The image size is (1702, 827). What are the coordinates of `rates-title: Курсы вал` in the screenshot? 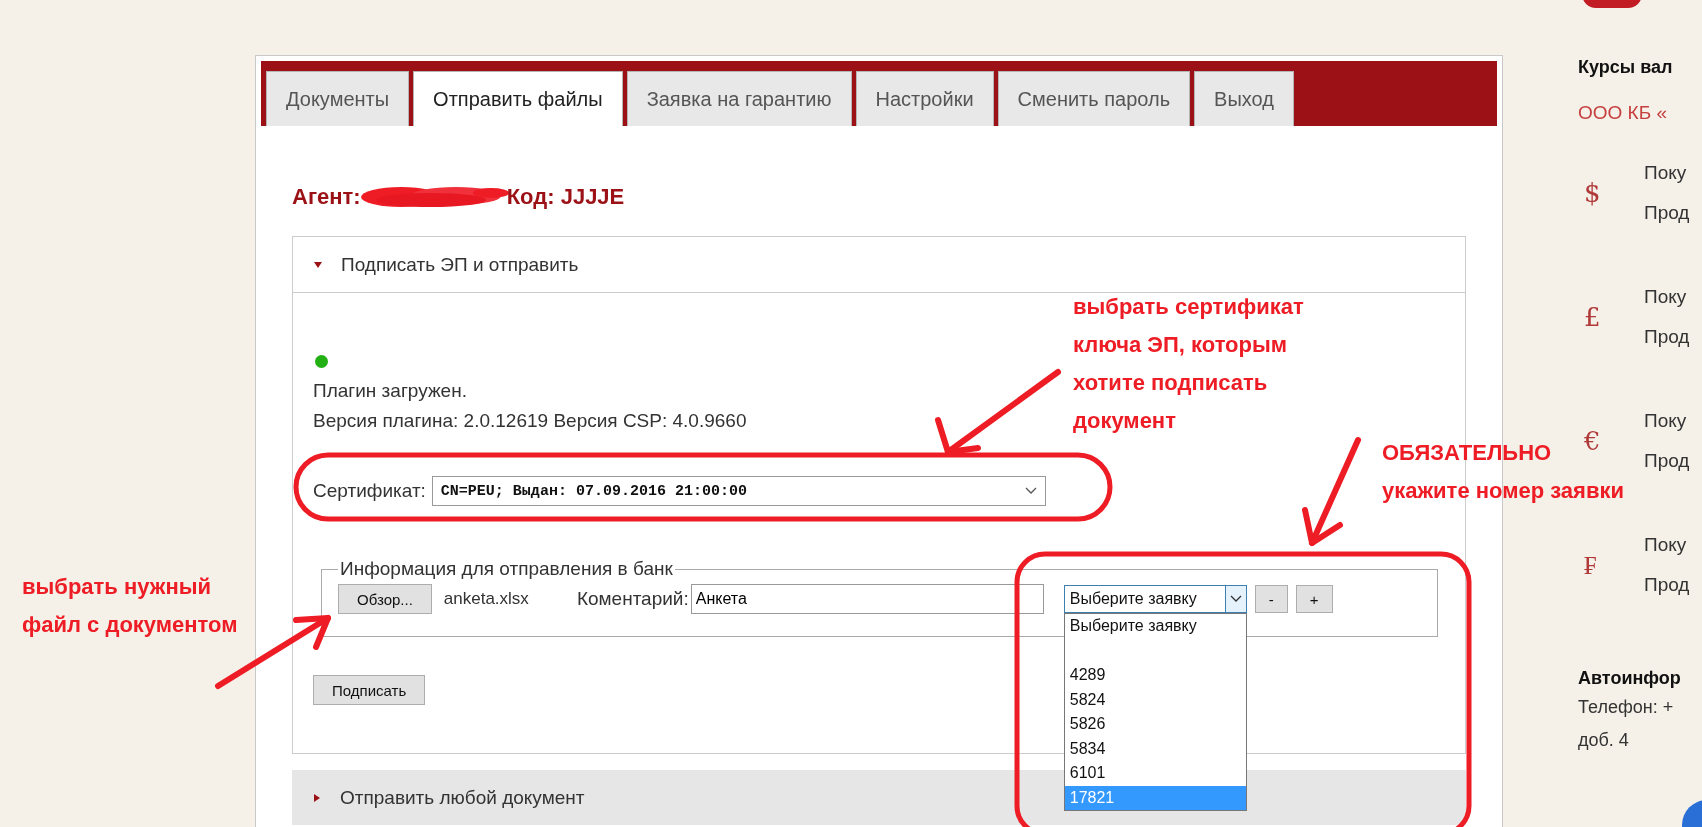 It's located at (1626, 67).